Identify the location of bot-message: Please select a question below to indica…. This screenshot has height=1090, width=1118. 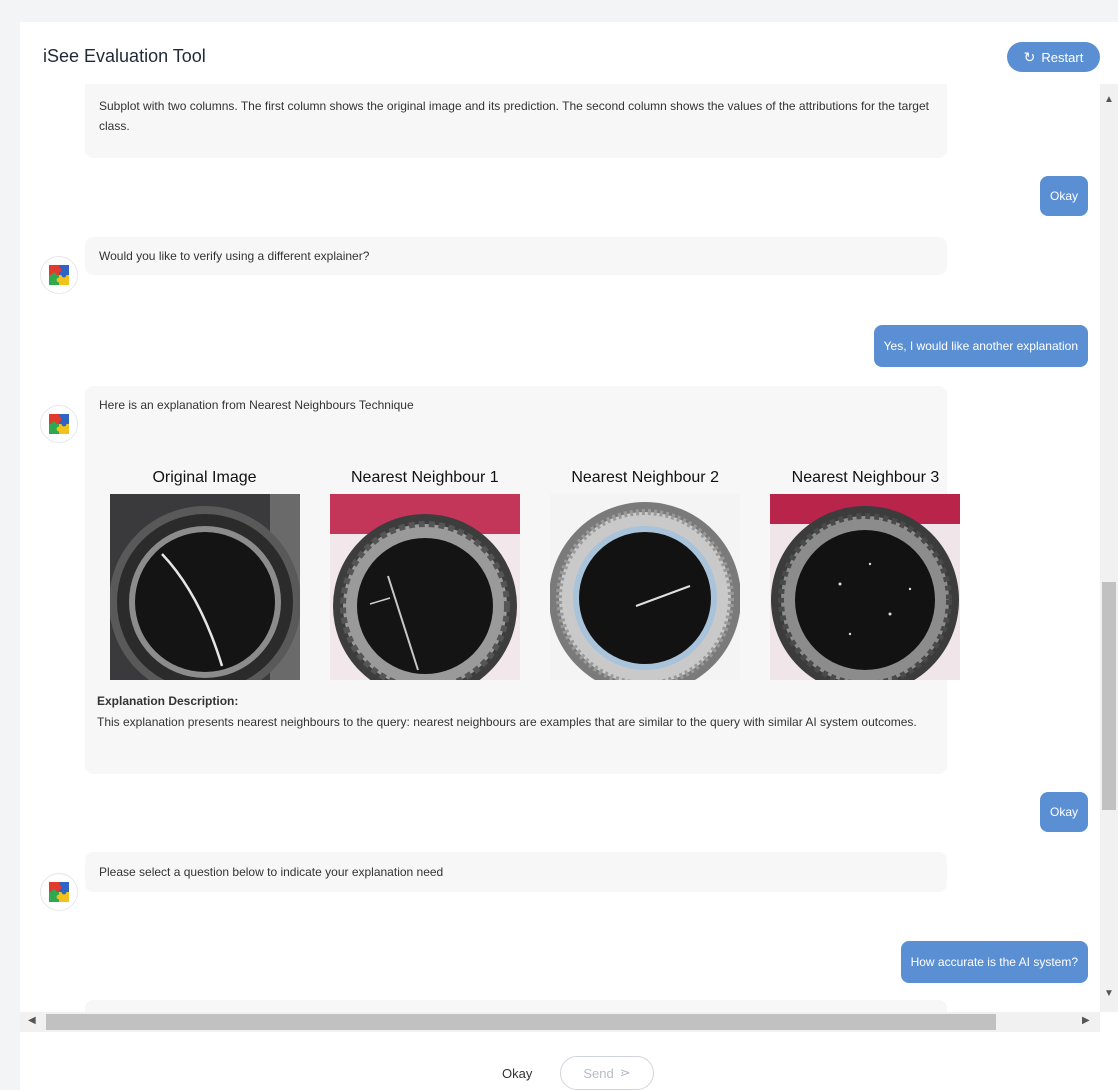
(516, 872).